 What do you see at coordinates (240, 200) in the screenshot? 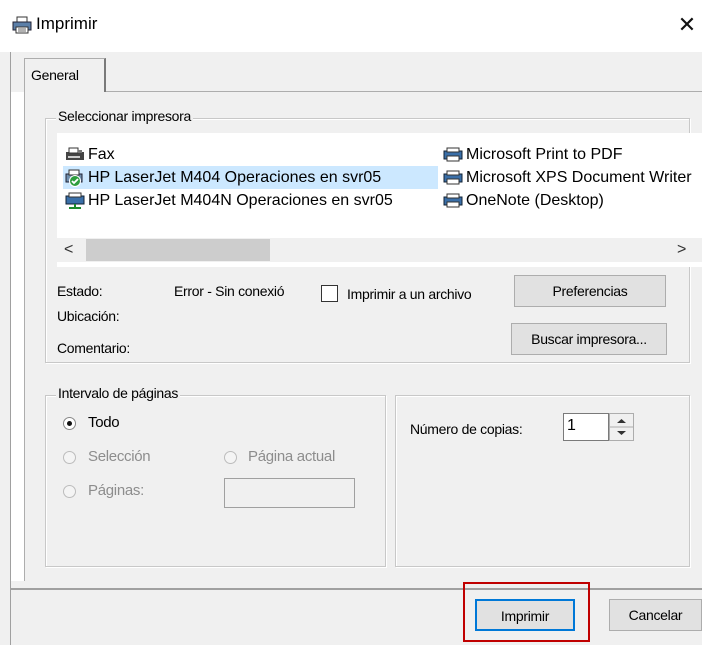
I see `printer-name: HP LaserJet M404N Operaciones en svr05` at bounding box center [240, 200].